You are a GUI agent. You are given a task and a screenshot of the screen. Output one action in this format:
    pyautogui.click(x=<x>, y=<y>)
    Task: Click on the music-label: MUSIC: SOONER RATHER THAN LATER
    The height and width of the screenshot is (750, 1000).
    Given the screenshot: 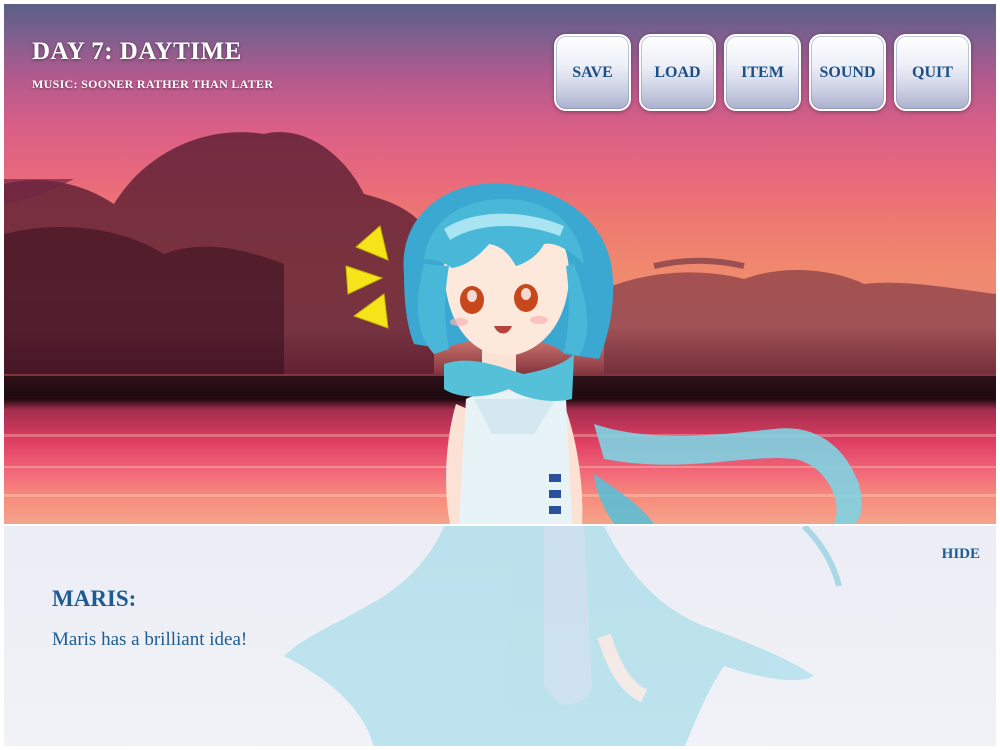 What is the action you would take?
    pyautogui.click(x=153, y=84)
    